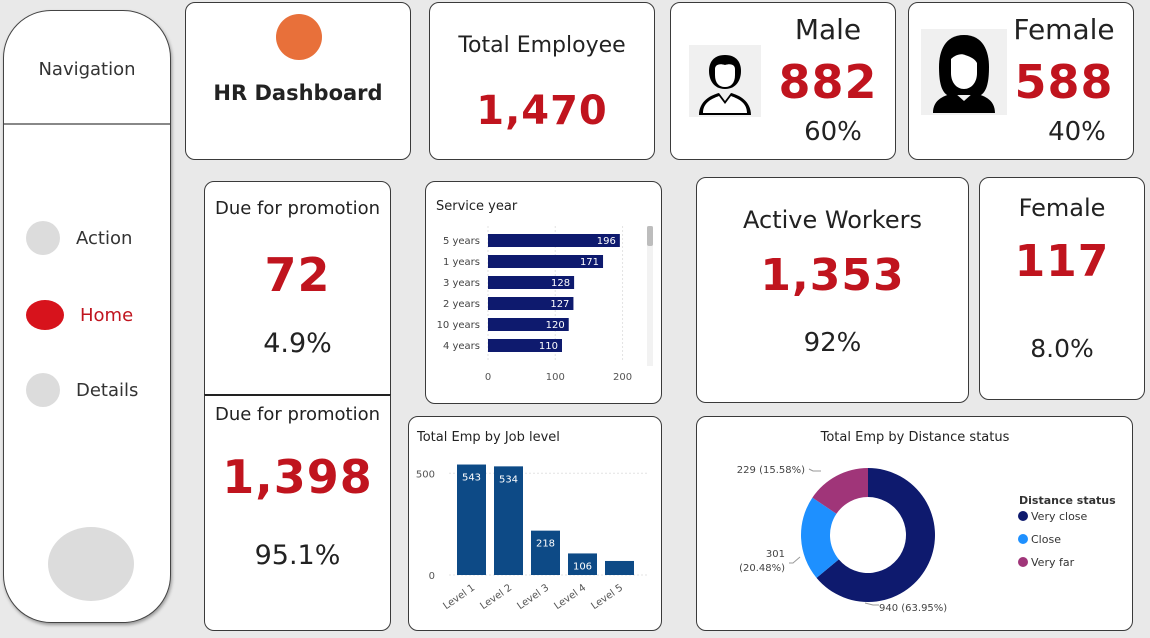 The image size is (1150, 638). I want to click on promotion-value-2: 1,398, so click(297, 477).